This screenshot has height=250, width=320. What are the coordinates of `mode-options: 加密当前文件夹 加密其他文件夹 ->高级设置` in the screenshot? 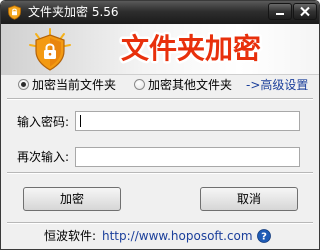 It's located at (160, 85).